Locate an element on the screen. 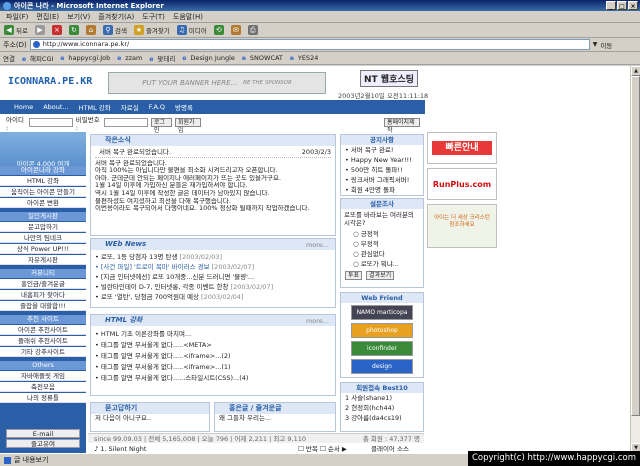 This screenshot has height=466, width=640. webfriend-banner: NAMO marticopa is located at coordinates (382, 312).